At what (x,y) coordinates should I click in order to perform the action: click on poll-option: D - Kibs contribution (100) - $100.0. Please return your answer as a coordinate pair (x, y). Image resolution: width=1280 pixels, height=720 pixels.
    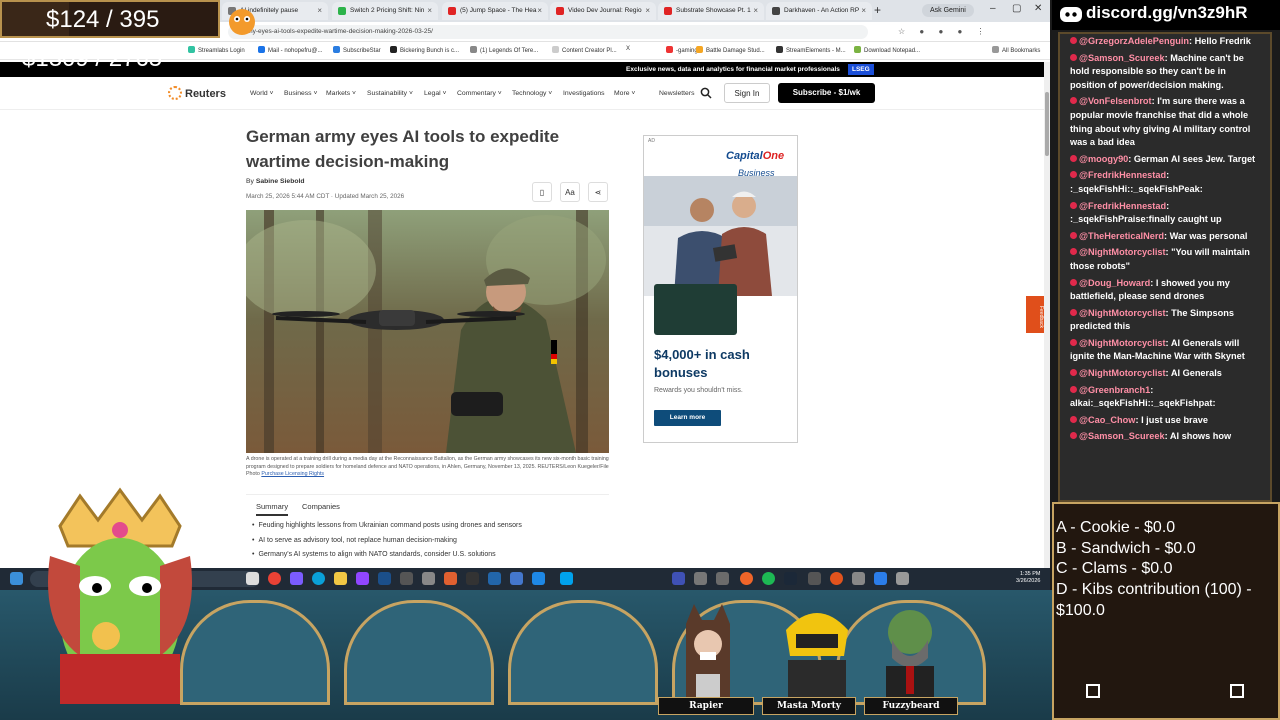
    Looking at the image, I should click on (1154, 600).